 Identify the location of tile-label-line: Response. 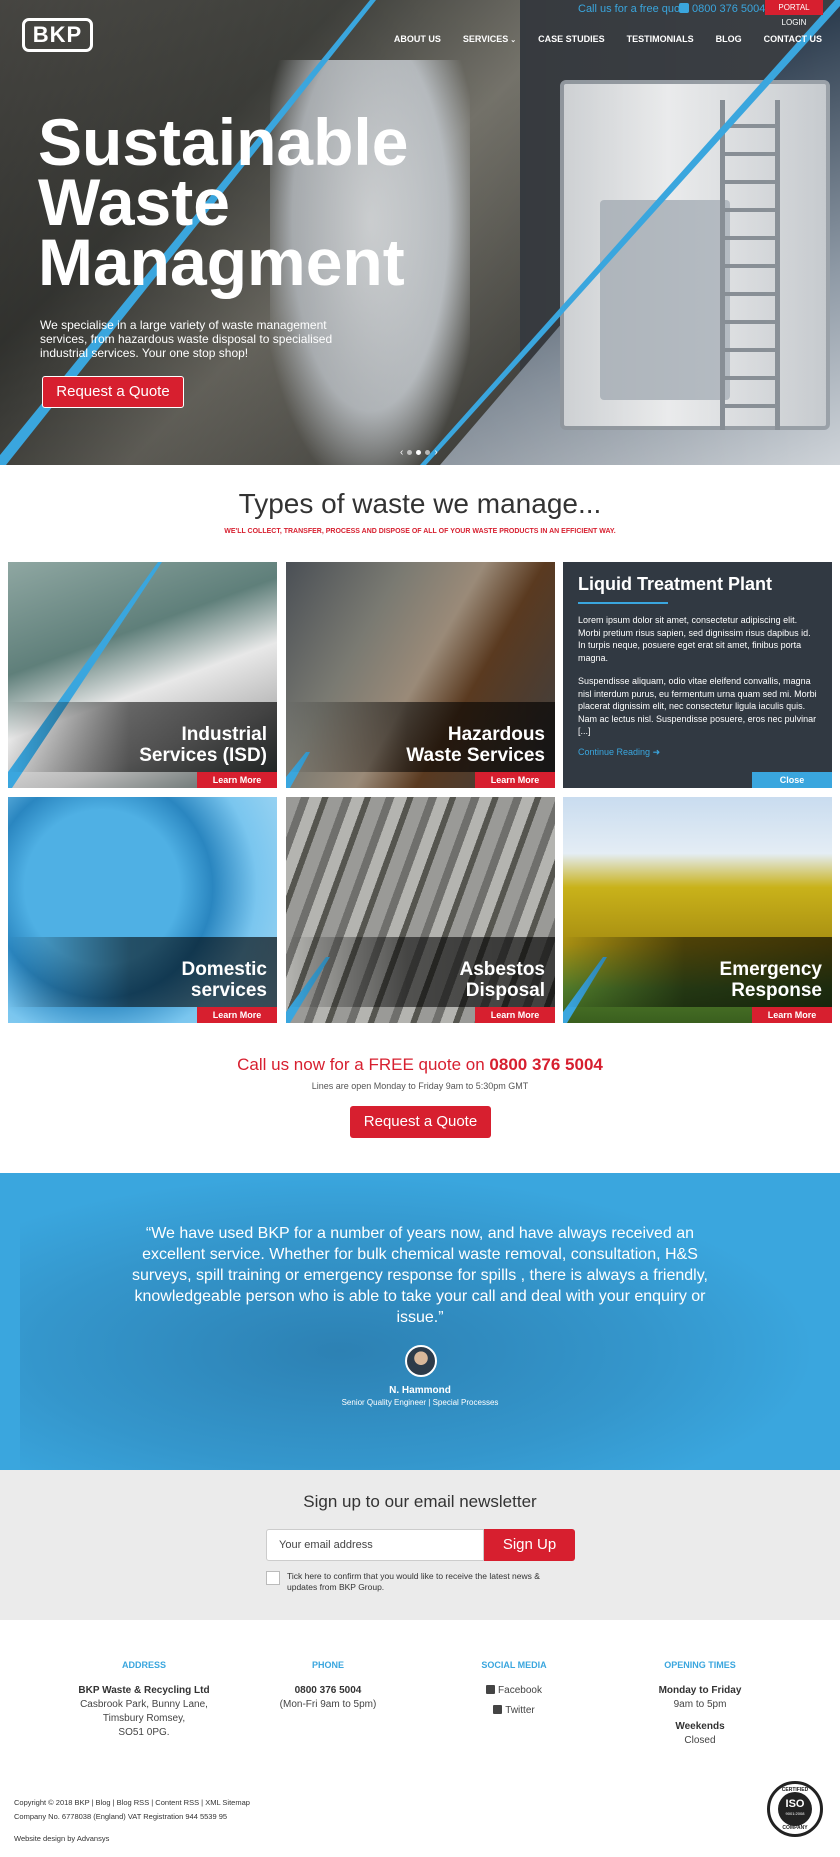
(776, 990).